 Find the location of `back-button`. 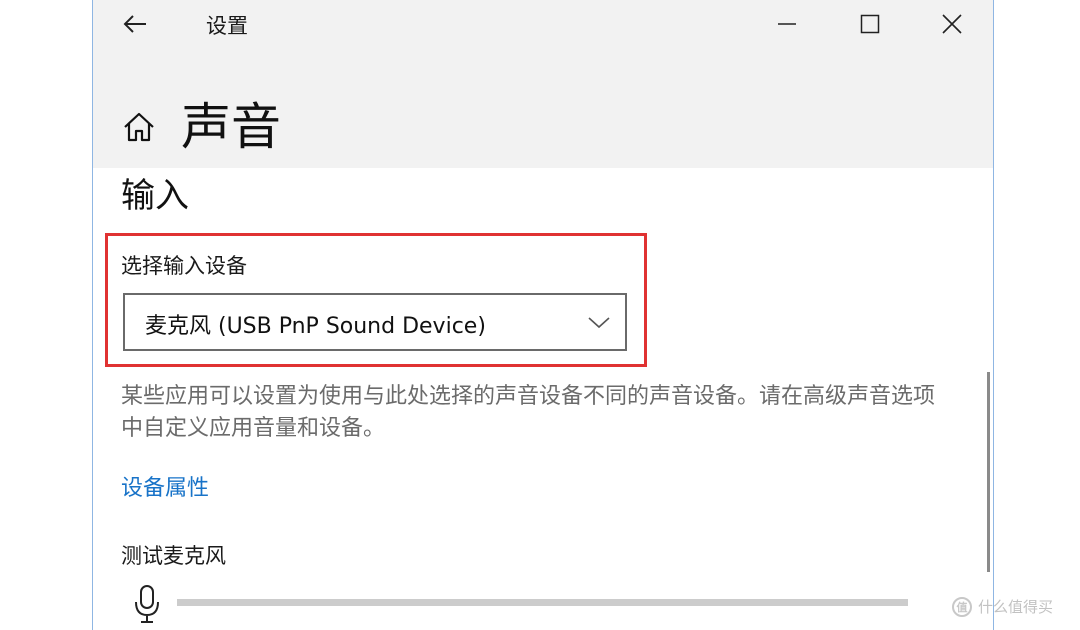

back-button is located at coordinates (135, 24).